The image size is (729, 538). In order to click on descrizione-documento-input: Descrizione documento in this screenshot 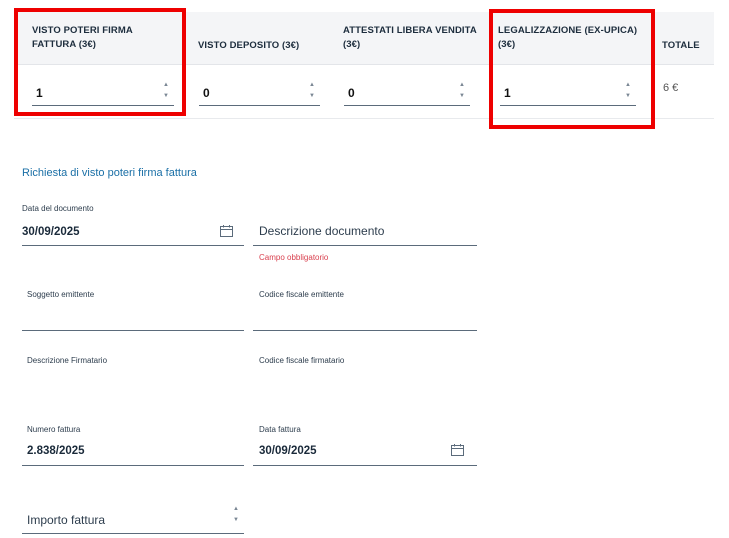, I will do `click(321, 231)`.